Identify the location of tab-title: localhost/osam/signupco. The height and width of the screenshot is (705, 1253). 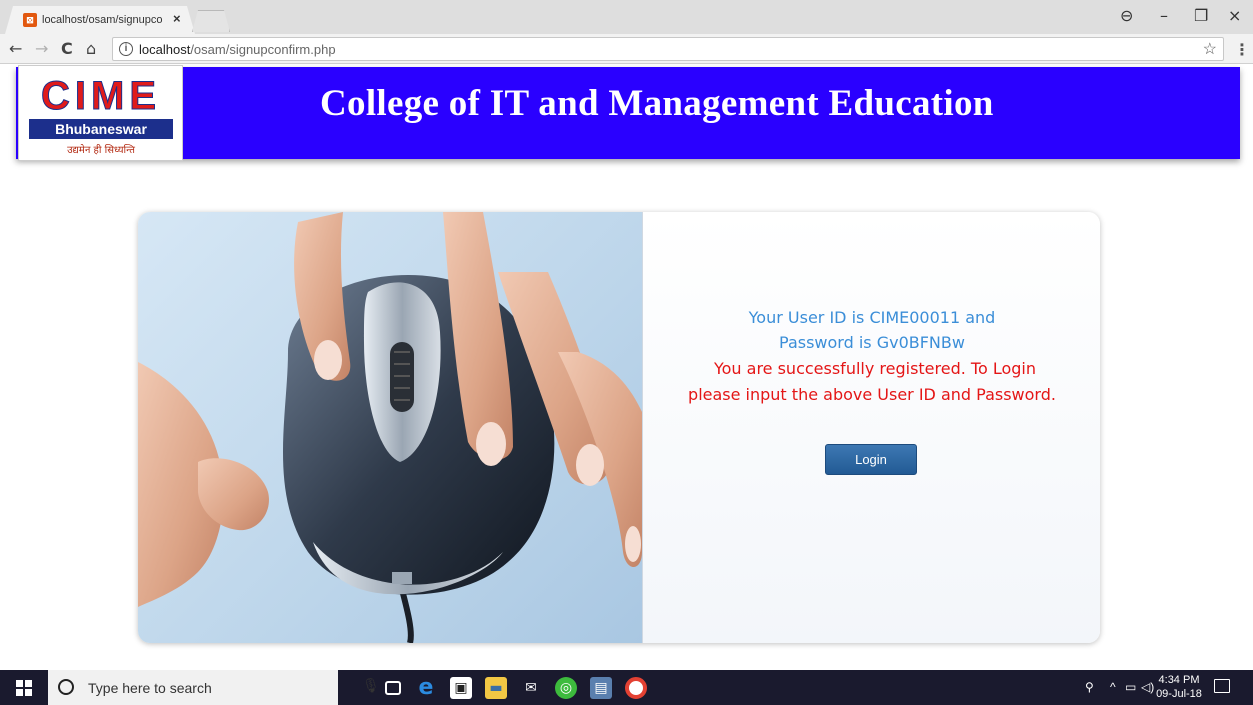
(102, 20).